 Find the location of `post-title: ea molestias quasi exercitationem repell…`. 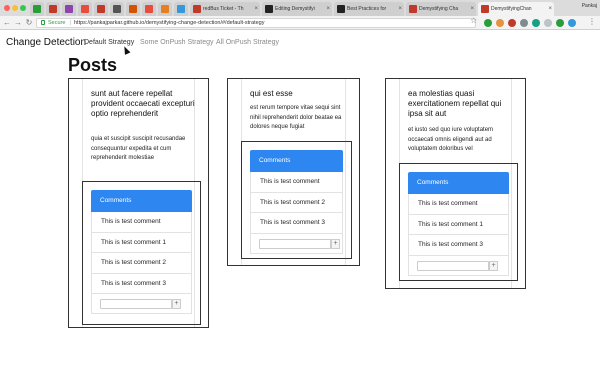

post-title: ea molestias quasi exercitationem repell… is located at coordinates (455, 103).